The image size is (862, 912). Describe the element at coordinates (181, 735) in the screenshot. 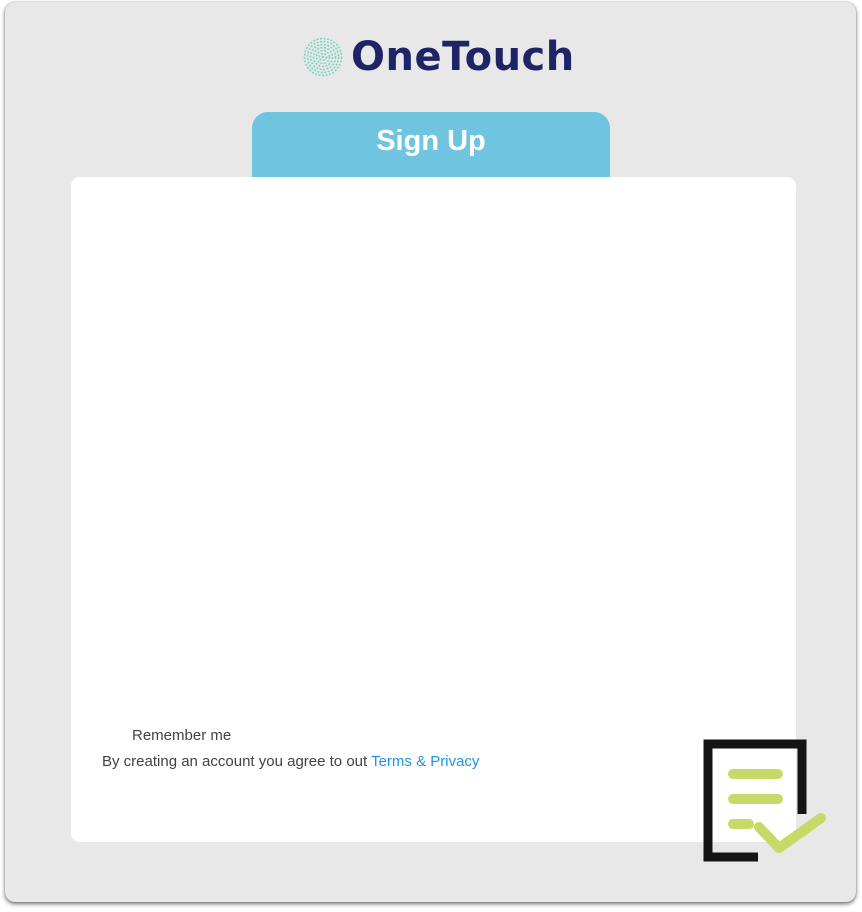

I see `remember-me-label: Remember me` at that location.